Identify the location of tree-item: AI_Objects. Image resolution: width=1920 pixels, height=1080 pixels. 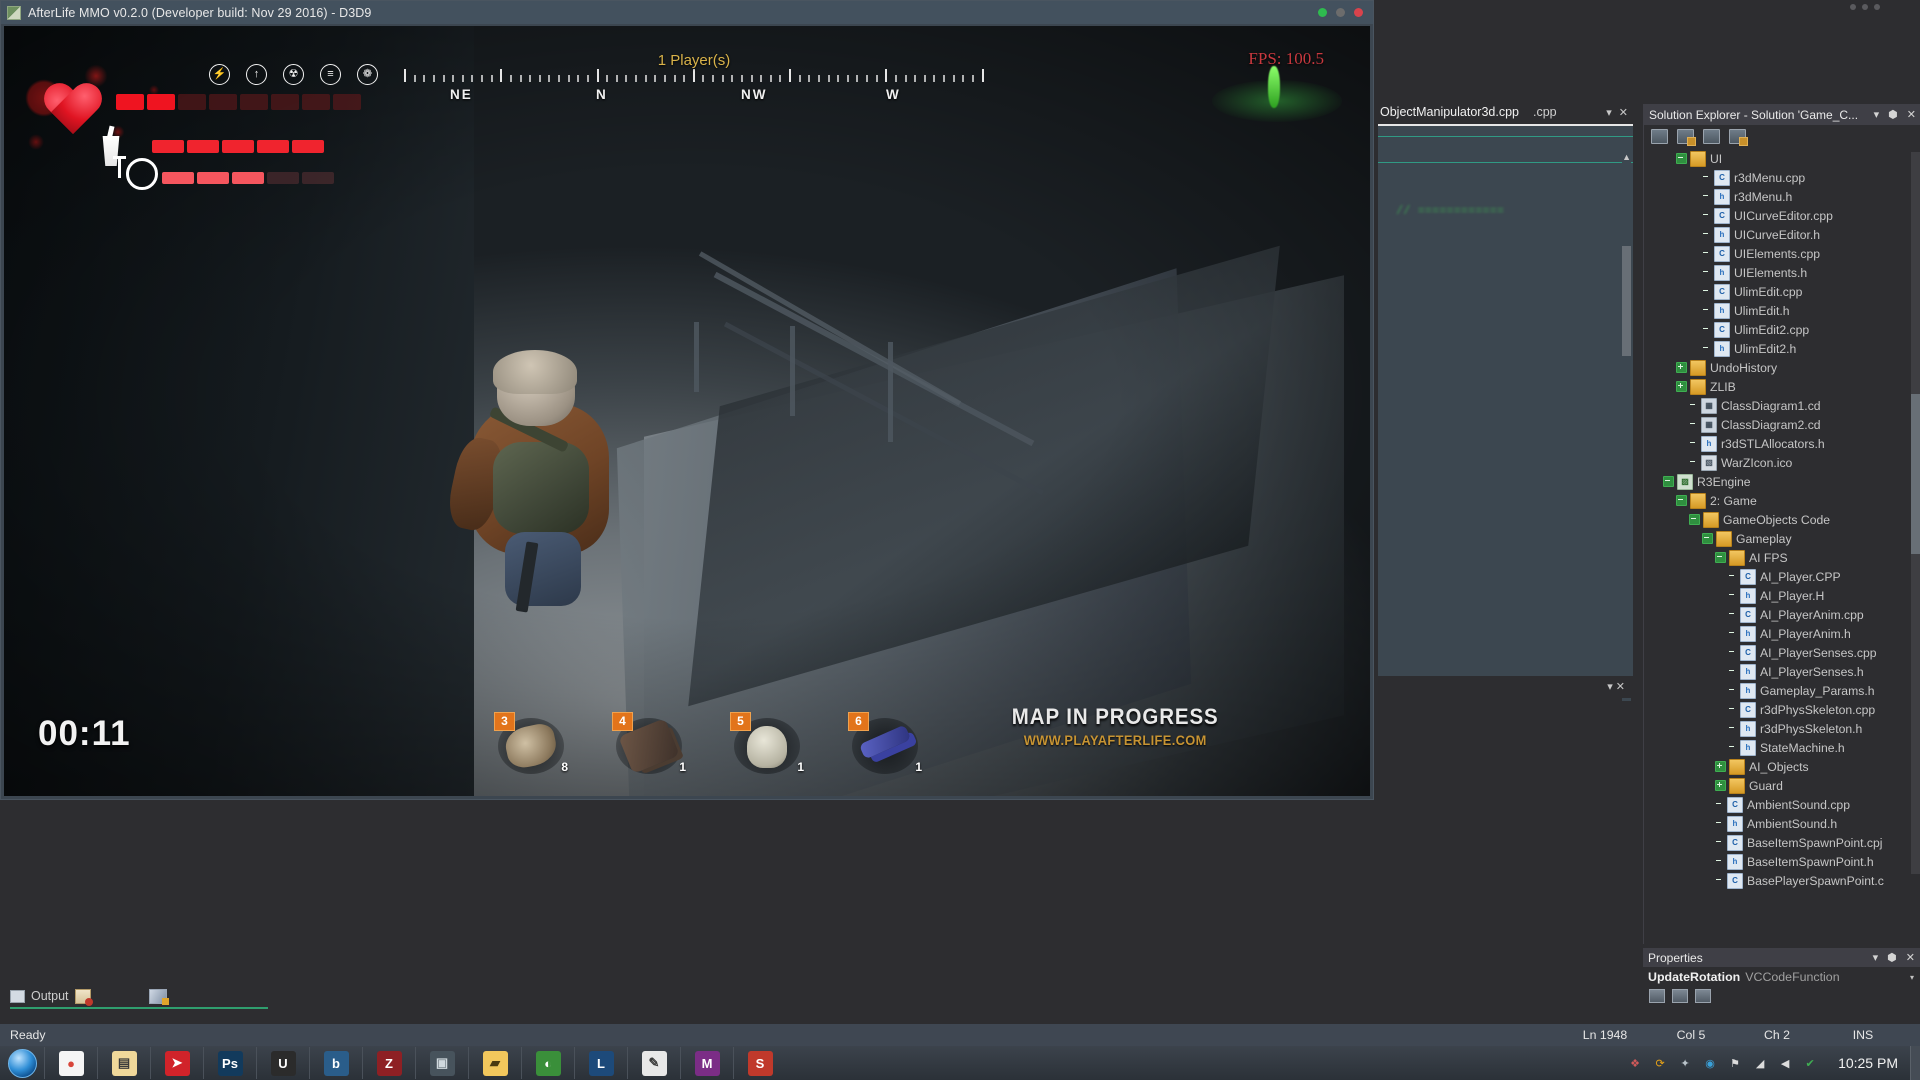
(1782, 766).